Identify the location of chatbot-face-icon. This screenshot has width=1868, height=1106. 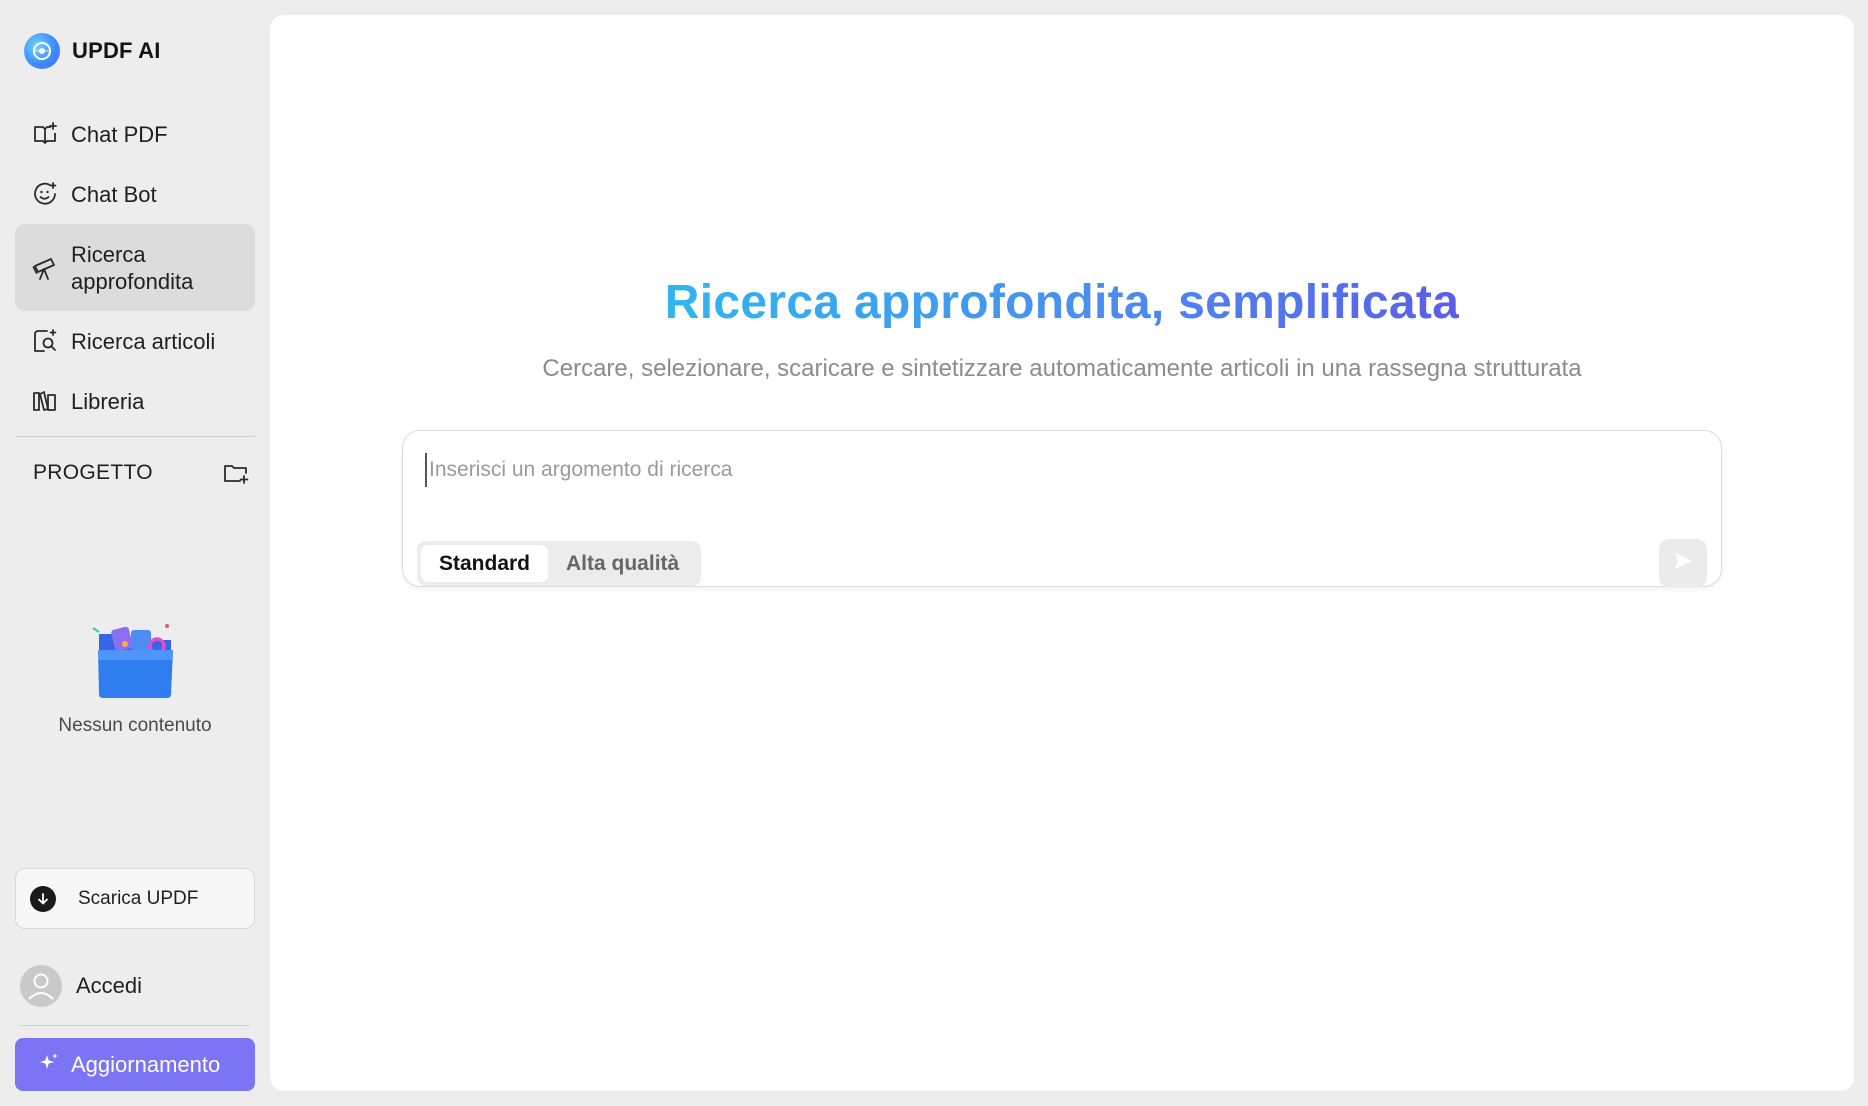
(45, 194).